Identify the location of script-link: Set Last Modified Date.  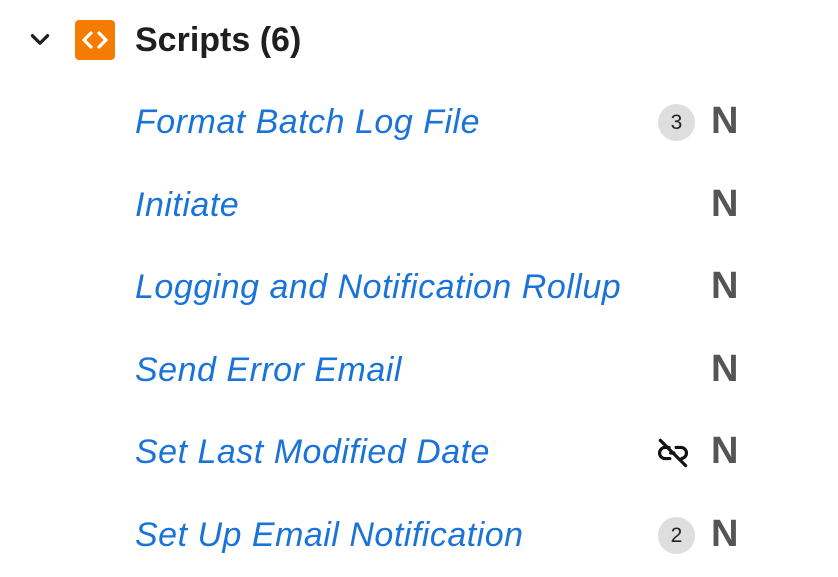
(312, 452).